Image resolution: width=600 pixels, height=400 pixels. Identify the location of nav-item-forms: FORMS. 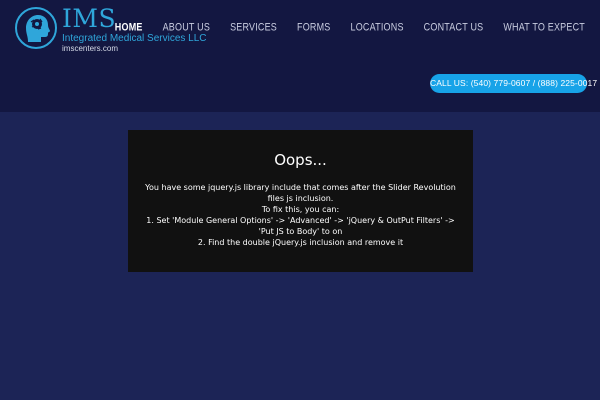
(314, 27).